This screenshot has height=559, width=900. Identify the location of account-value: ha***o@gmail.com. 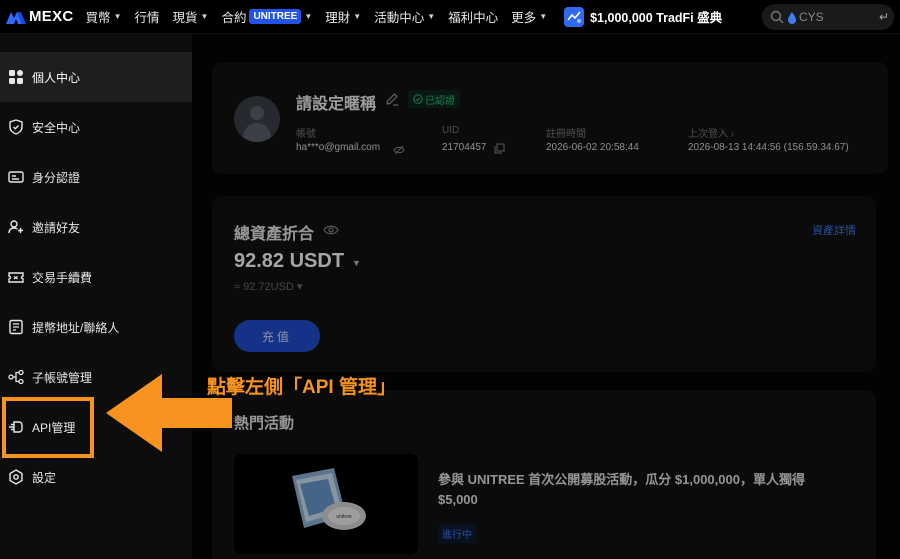
(338, 147).